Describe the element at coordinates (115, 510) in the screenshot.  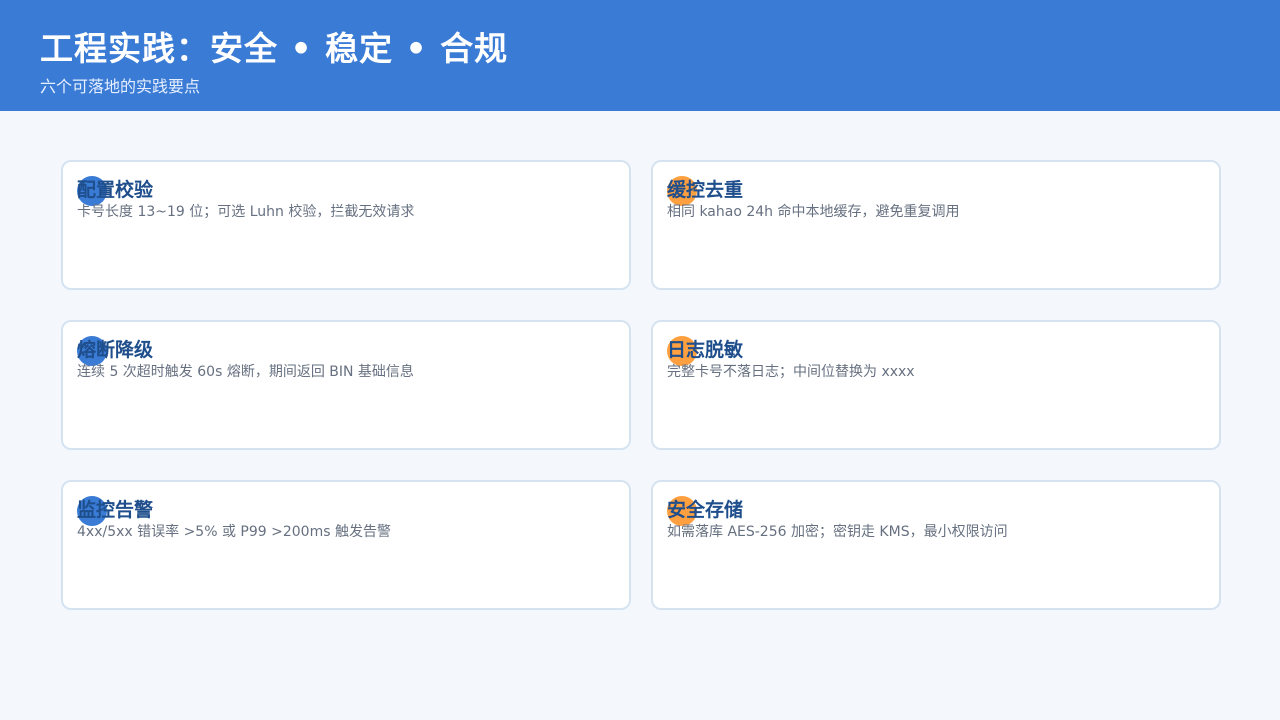
I see `card-title: 监控告警` at that location.